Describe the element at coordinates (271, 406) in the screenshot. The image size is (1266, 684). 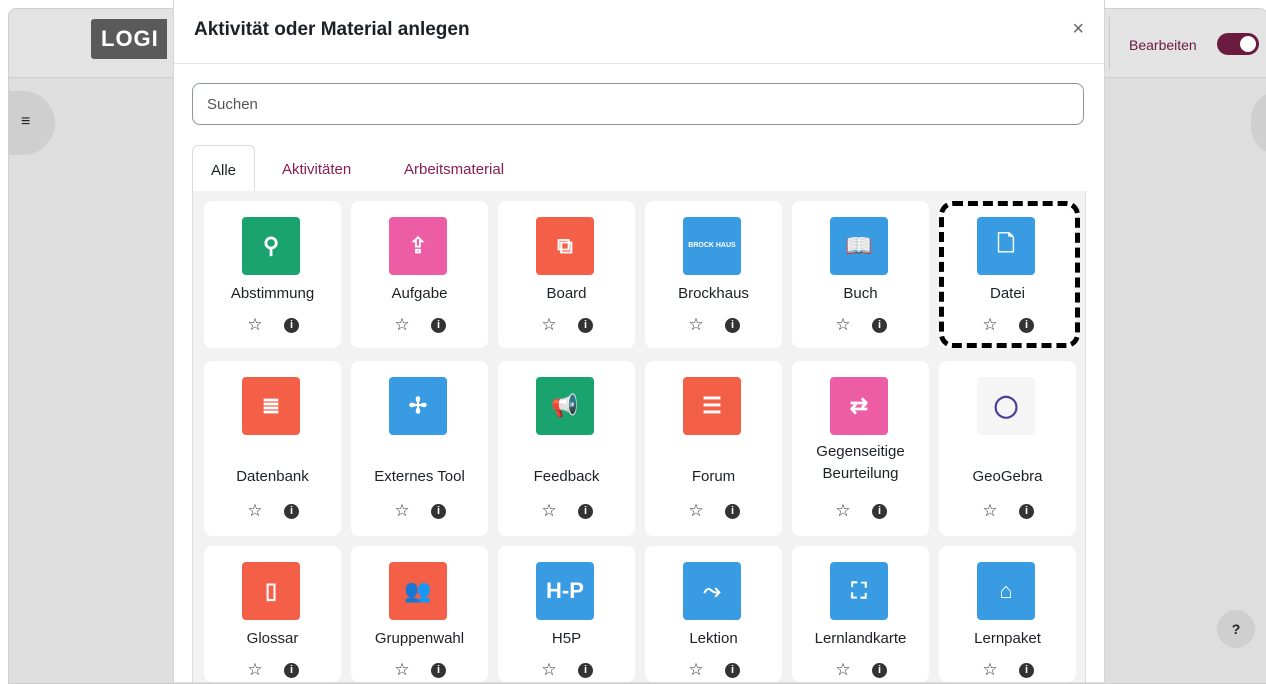
I see `database-icon: ≣` at that location.